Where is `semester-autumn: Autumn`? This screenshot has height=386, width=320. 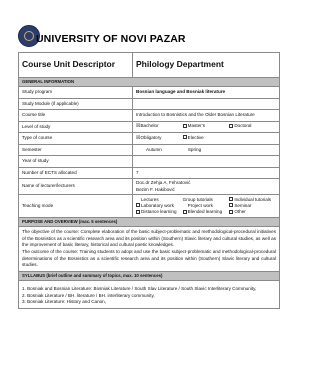
semester-autumn: Autumn is located at coordinates (154, 150).